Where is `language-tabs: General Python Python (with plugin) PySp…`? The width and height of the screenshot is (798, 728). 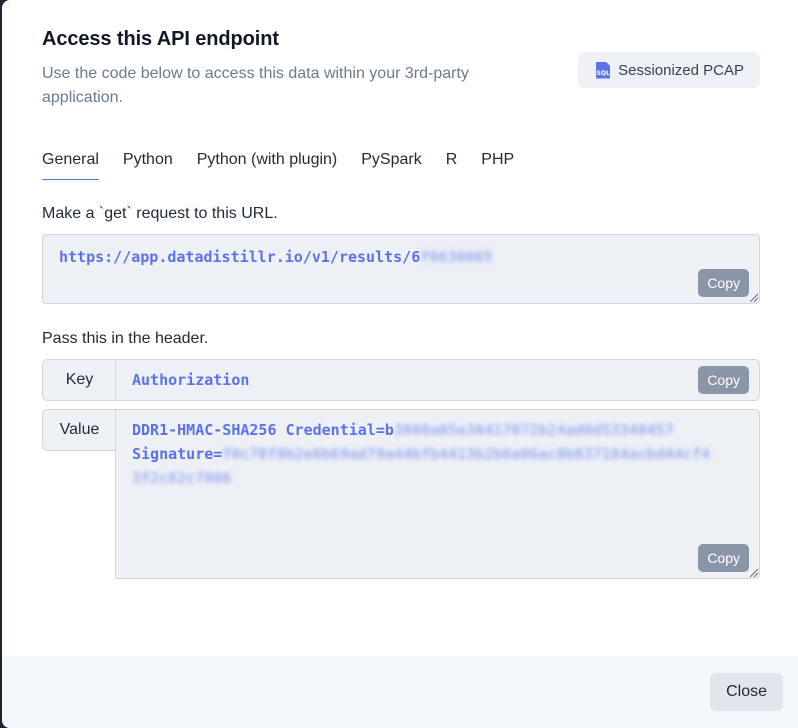 language-tabs: General Python Python (with plugin) PySp… is located at coordinates (400, 164).